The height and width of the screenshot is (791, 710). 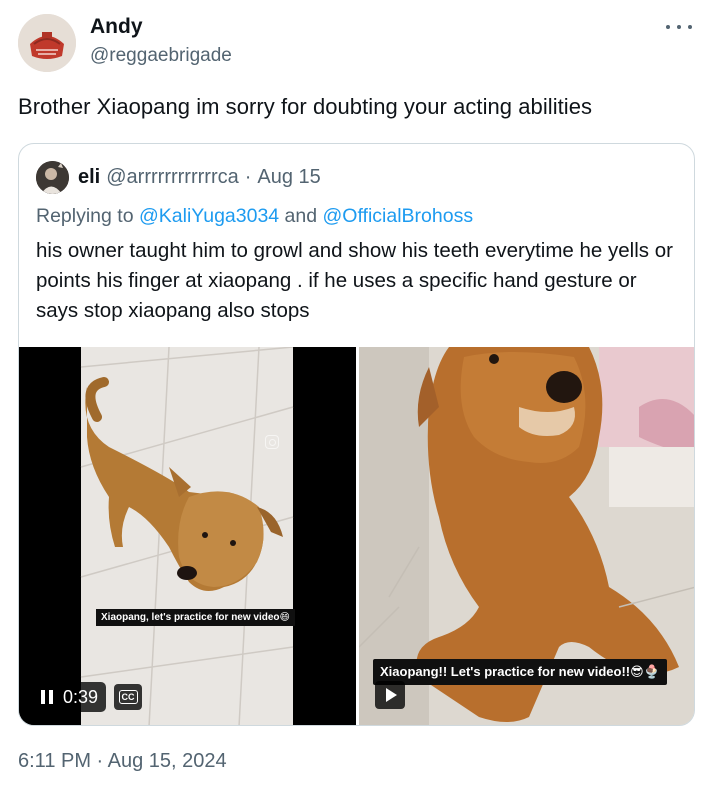 I want to click on quote-author-handle: @arrrrrrrrrrrrca, so click(x=172, y=177).